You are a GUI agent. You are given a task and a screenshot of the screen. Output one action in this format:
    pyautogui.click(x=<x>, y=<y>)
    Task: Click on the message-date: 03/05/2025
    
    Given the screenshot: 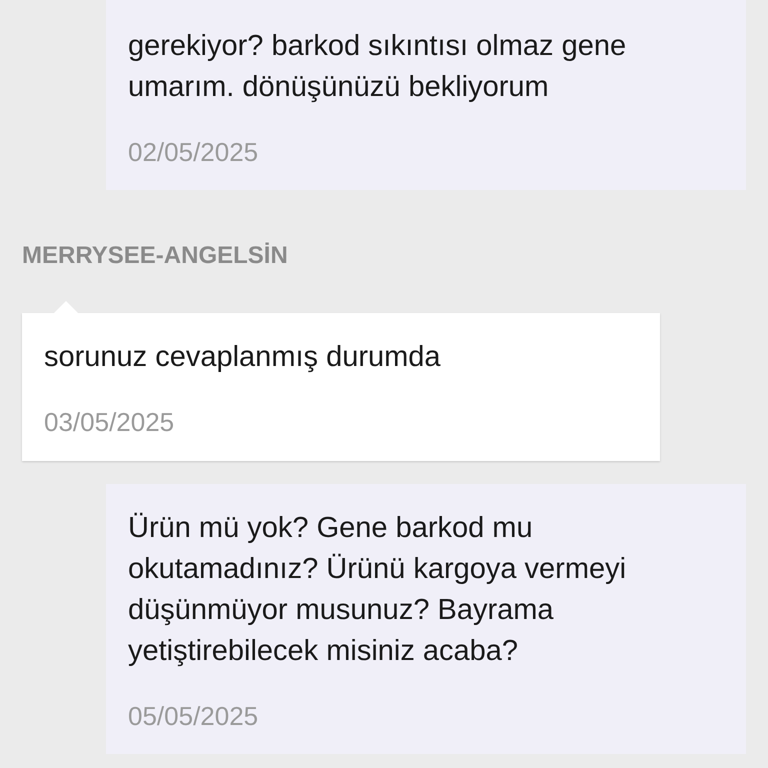 What is the action you would take?
    pyautogui.click(x=109, y=422)
    